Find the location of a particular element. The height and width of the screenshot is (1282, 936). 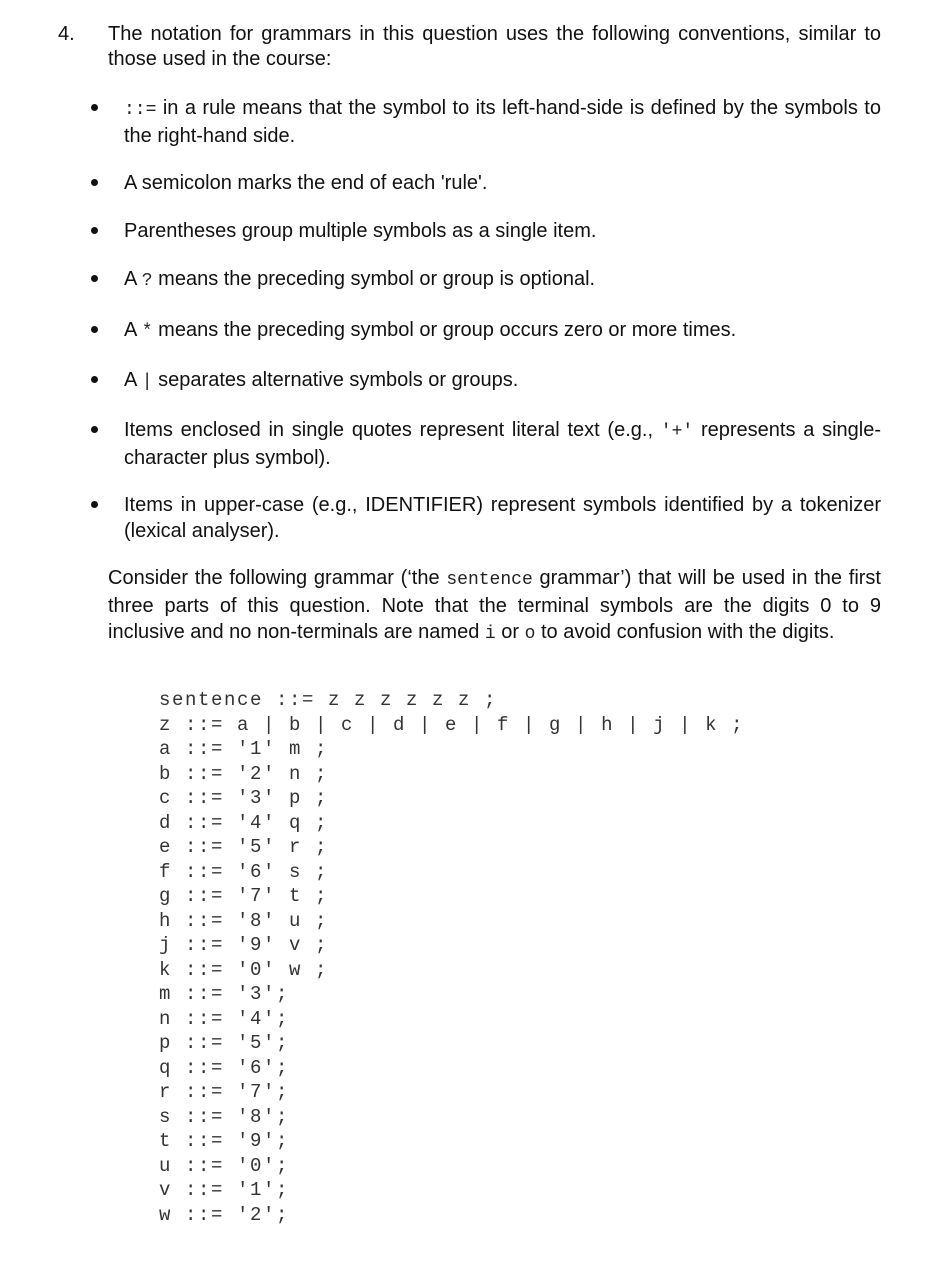

grammar-rule: e ::= '5' r ; is located at coordinates (244, 847).